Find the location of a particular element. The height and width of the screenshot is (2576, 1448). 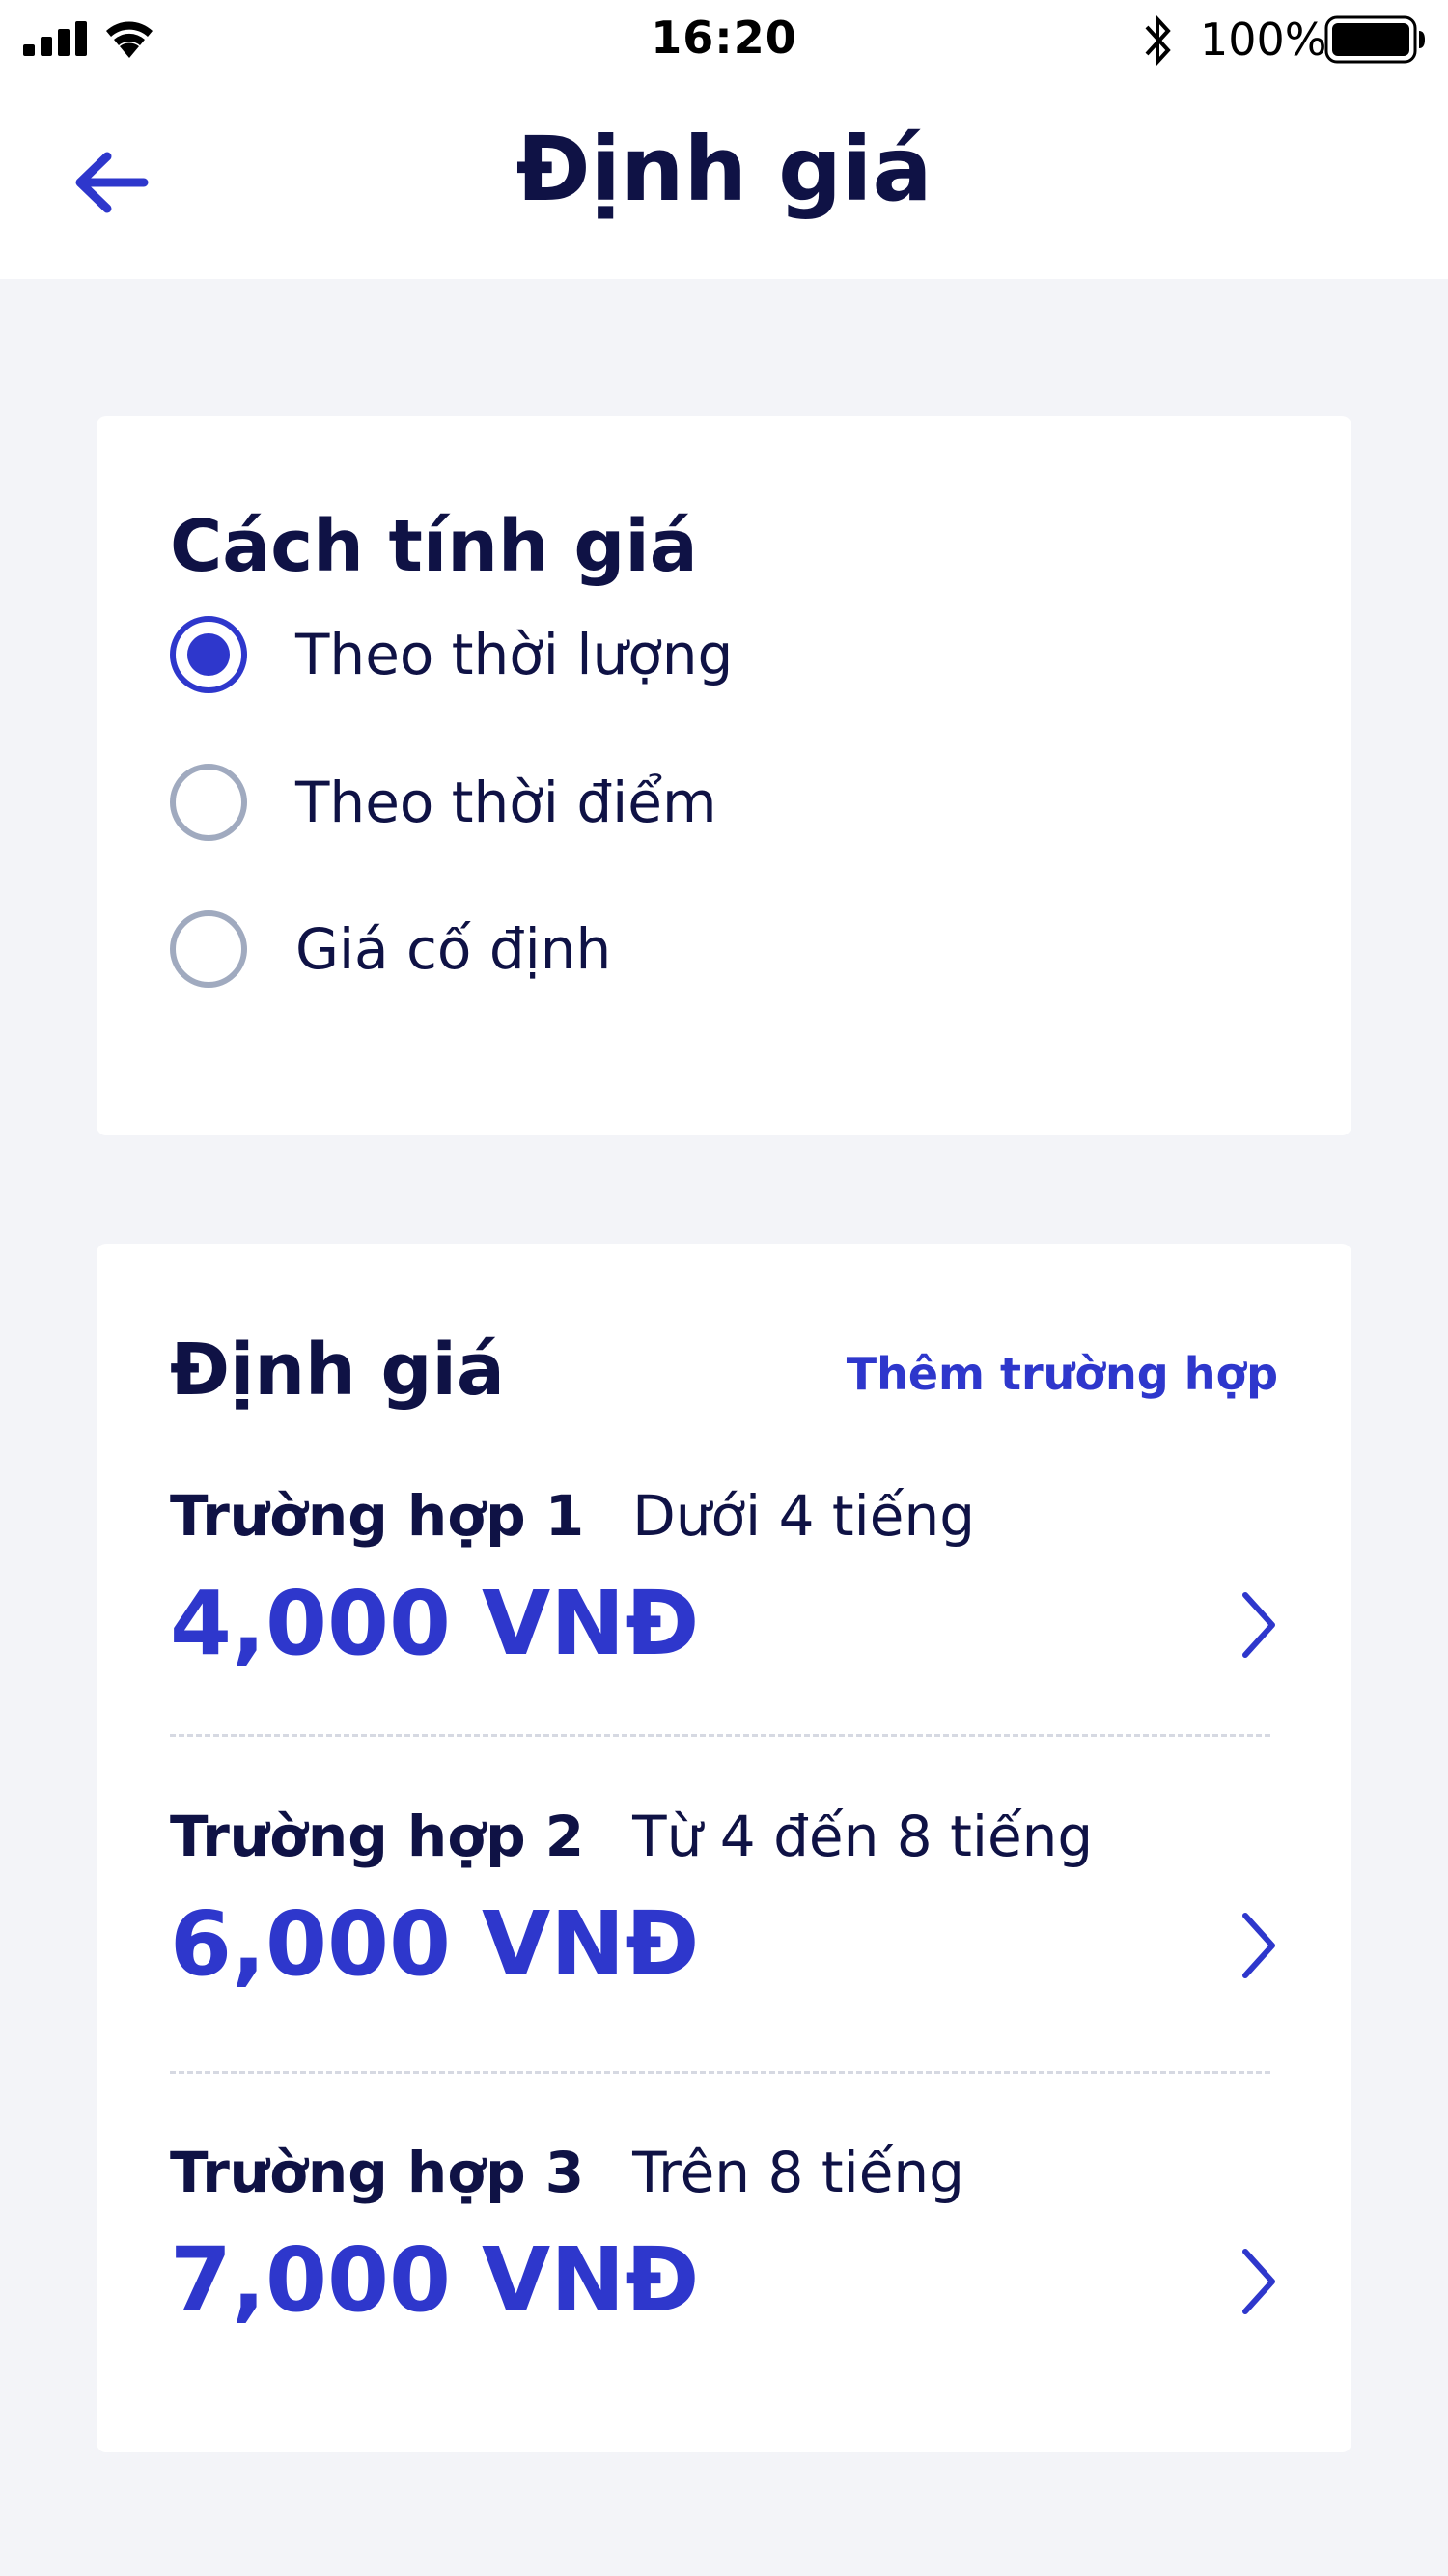

battery-percentage: 100% is located at coordinates (1264, 40).